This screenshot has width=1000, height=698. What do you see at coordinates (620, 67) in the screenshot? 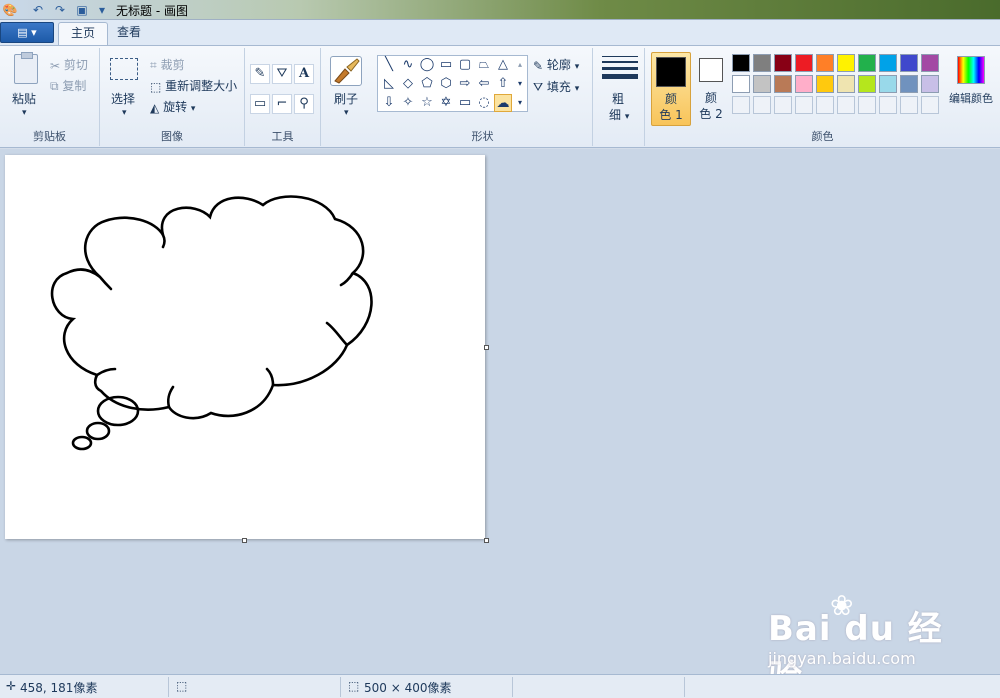
I see `size-icon` at bounding box center [620, 67].